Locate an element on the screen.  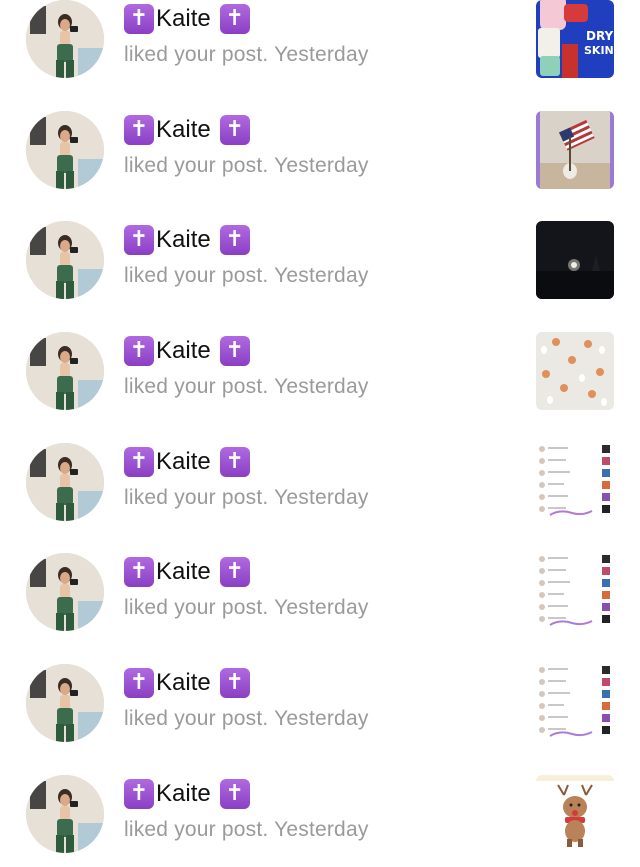
post-thumbnail-skincare-products-photo: DRY SKIN is located at coordinates (575, 39).